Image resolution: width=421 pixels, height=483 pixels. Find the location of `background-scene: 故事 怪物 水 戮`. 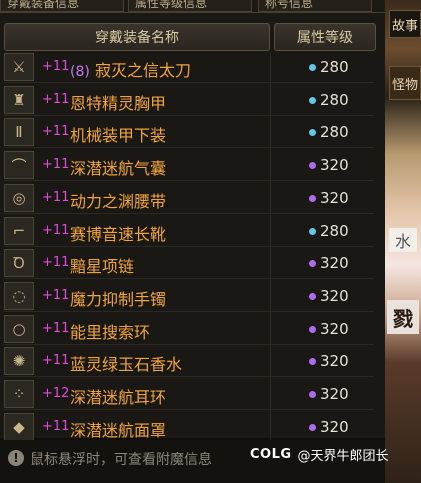

background-scene: 故事 怪物 水 戮 is located at coordinates (403, 241).